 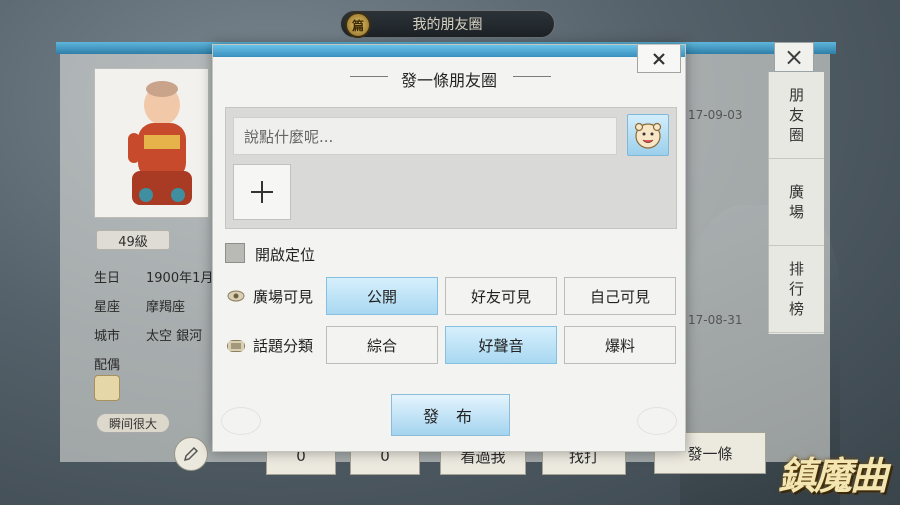 What do you see at coordinates (501, 296) in the screenshot?
I see `visibility-friends-option: 好友可見` at bounding box center [501, 296].